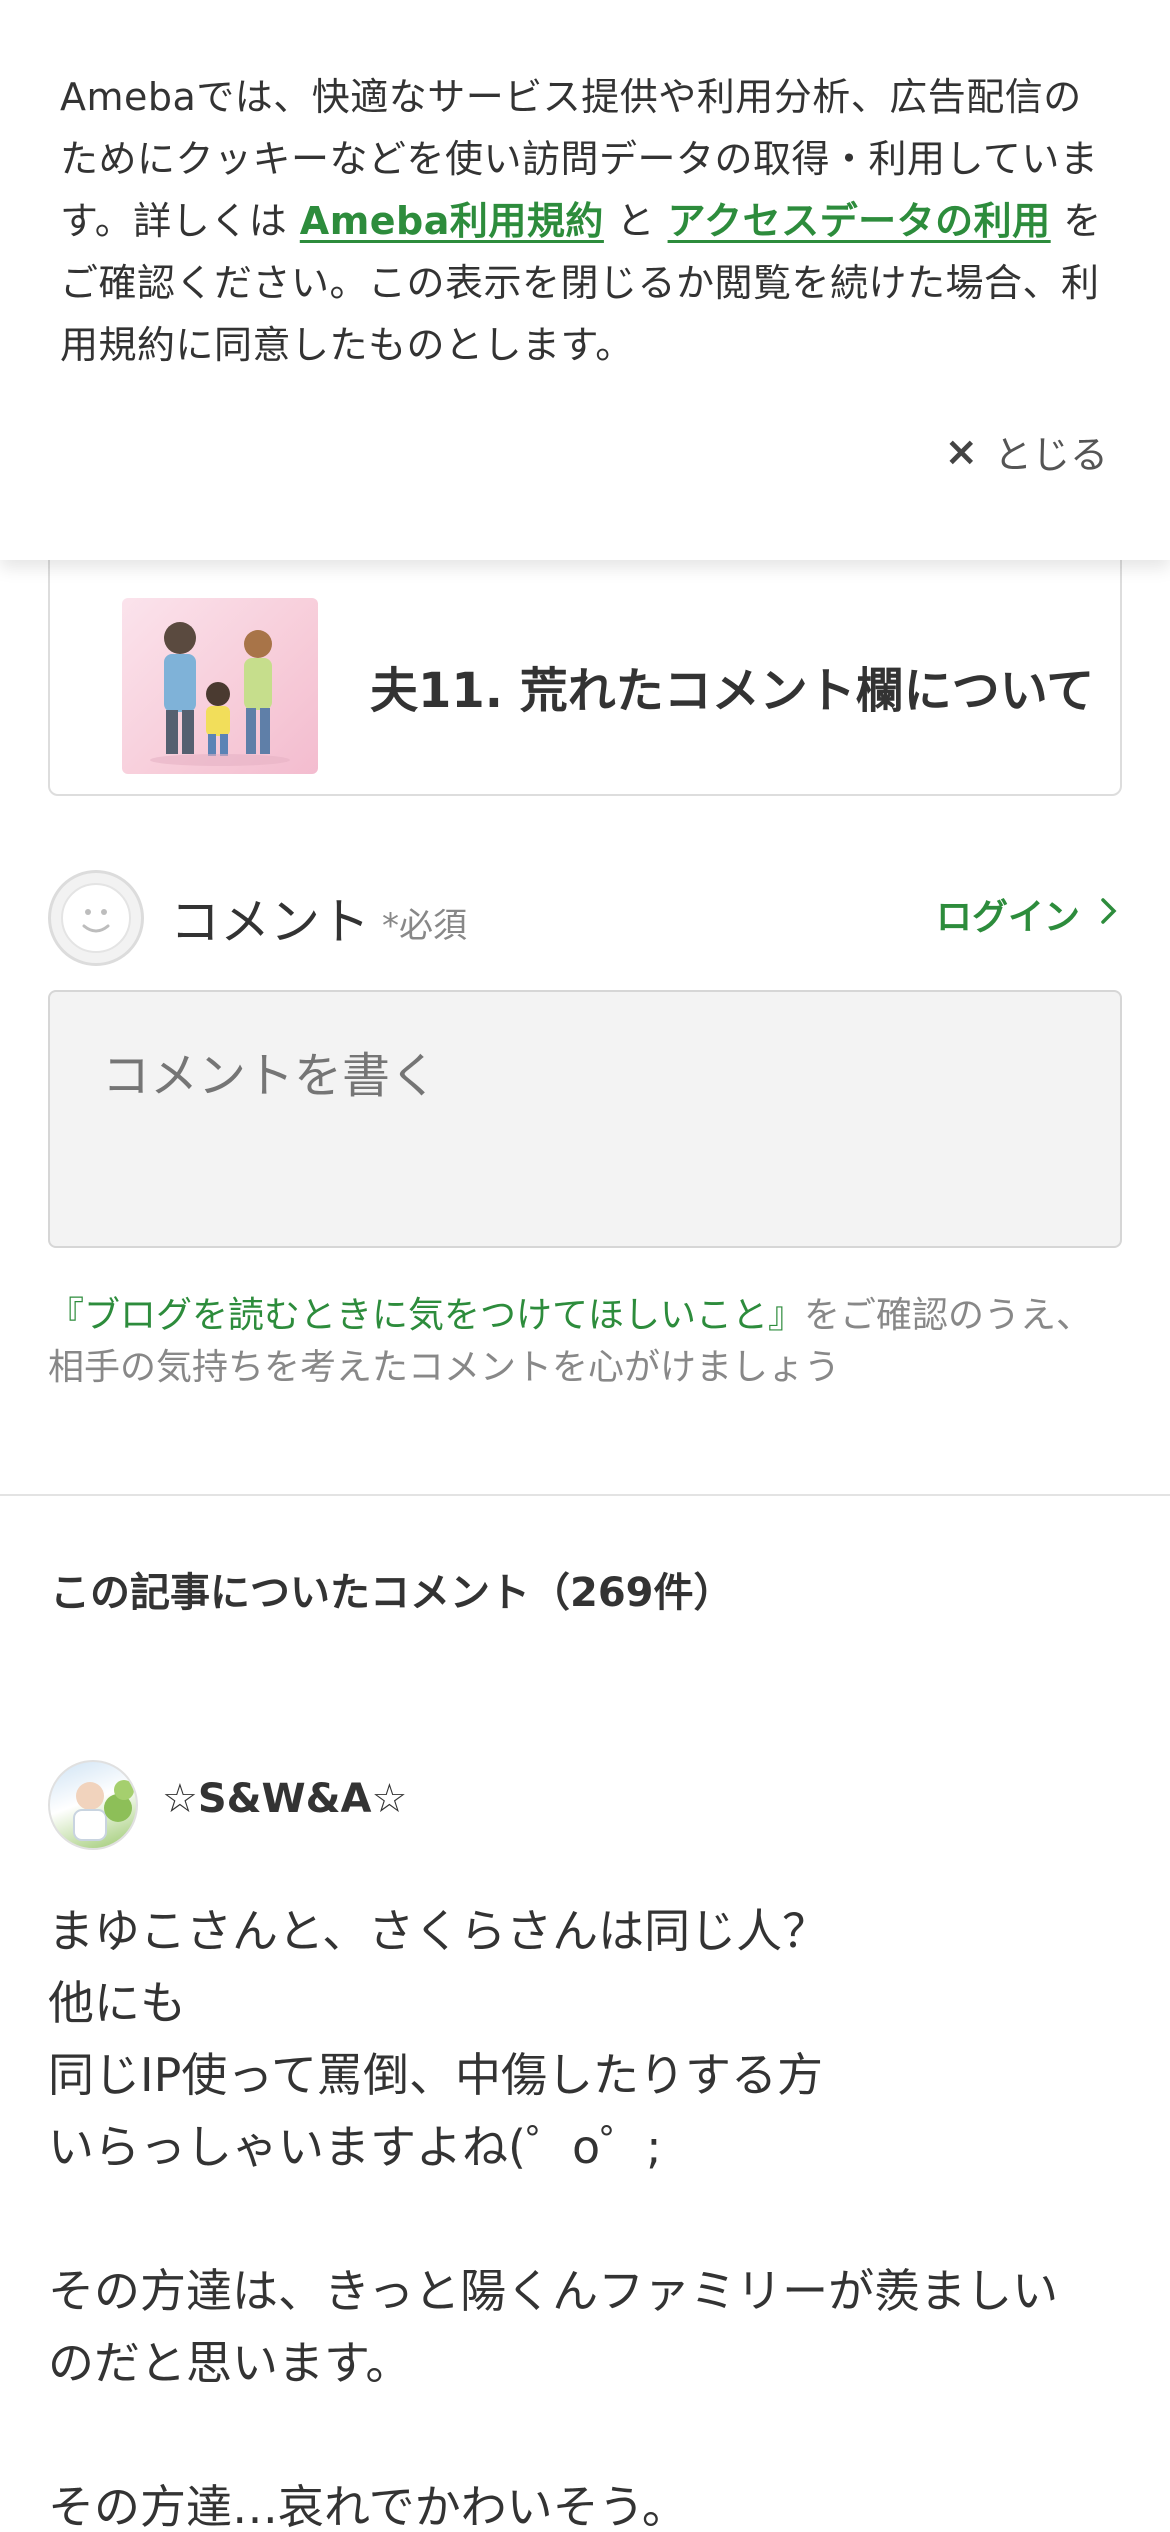 The width and height of the screenshot is (1170, 2532). I want to click on comment-line: その方達…哀れでかわいそう。, so click(368, 2506).